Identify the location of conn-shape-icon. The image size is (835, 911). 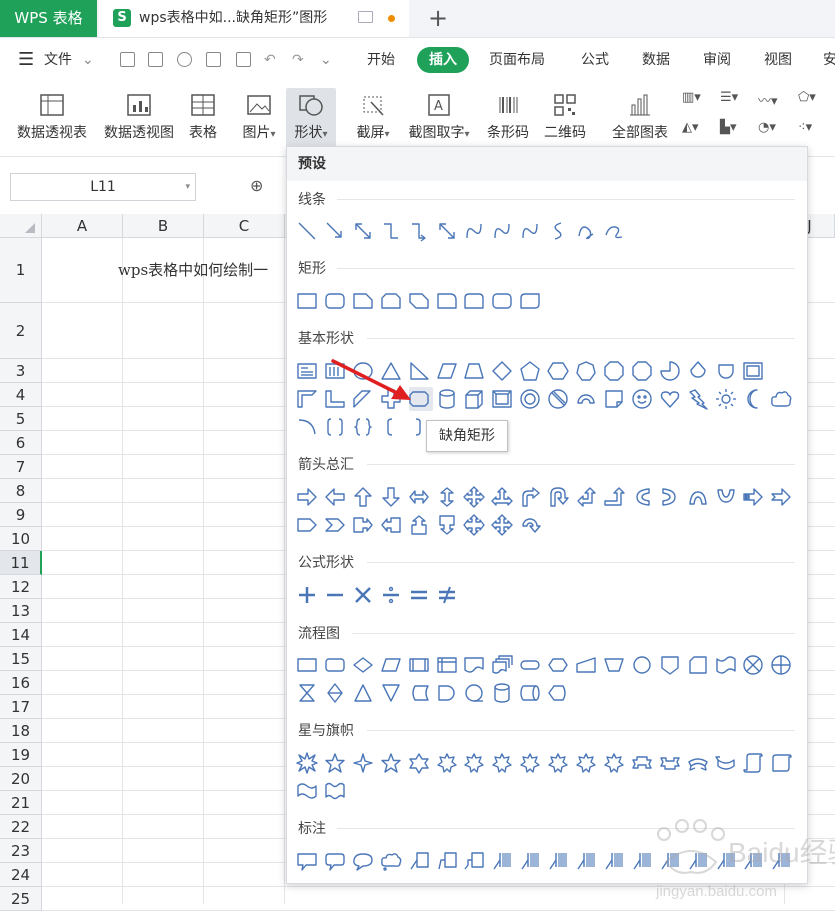
(642, 665).